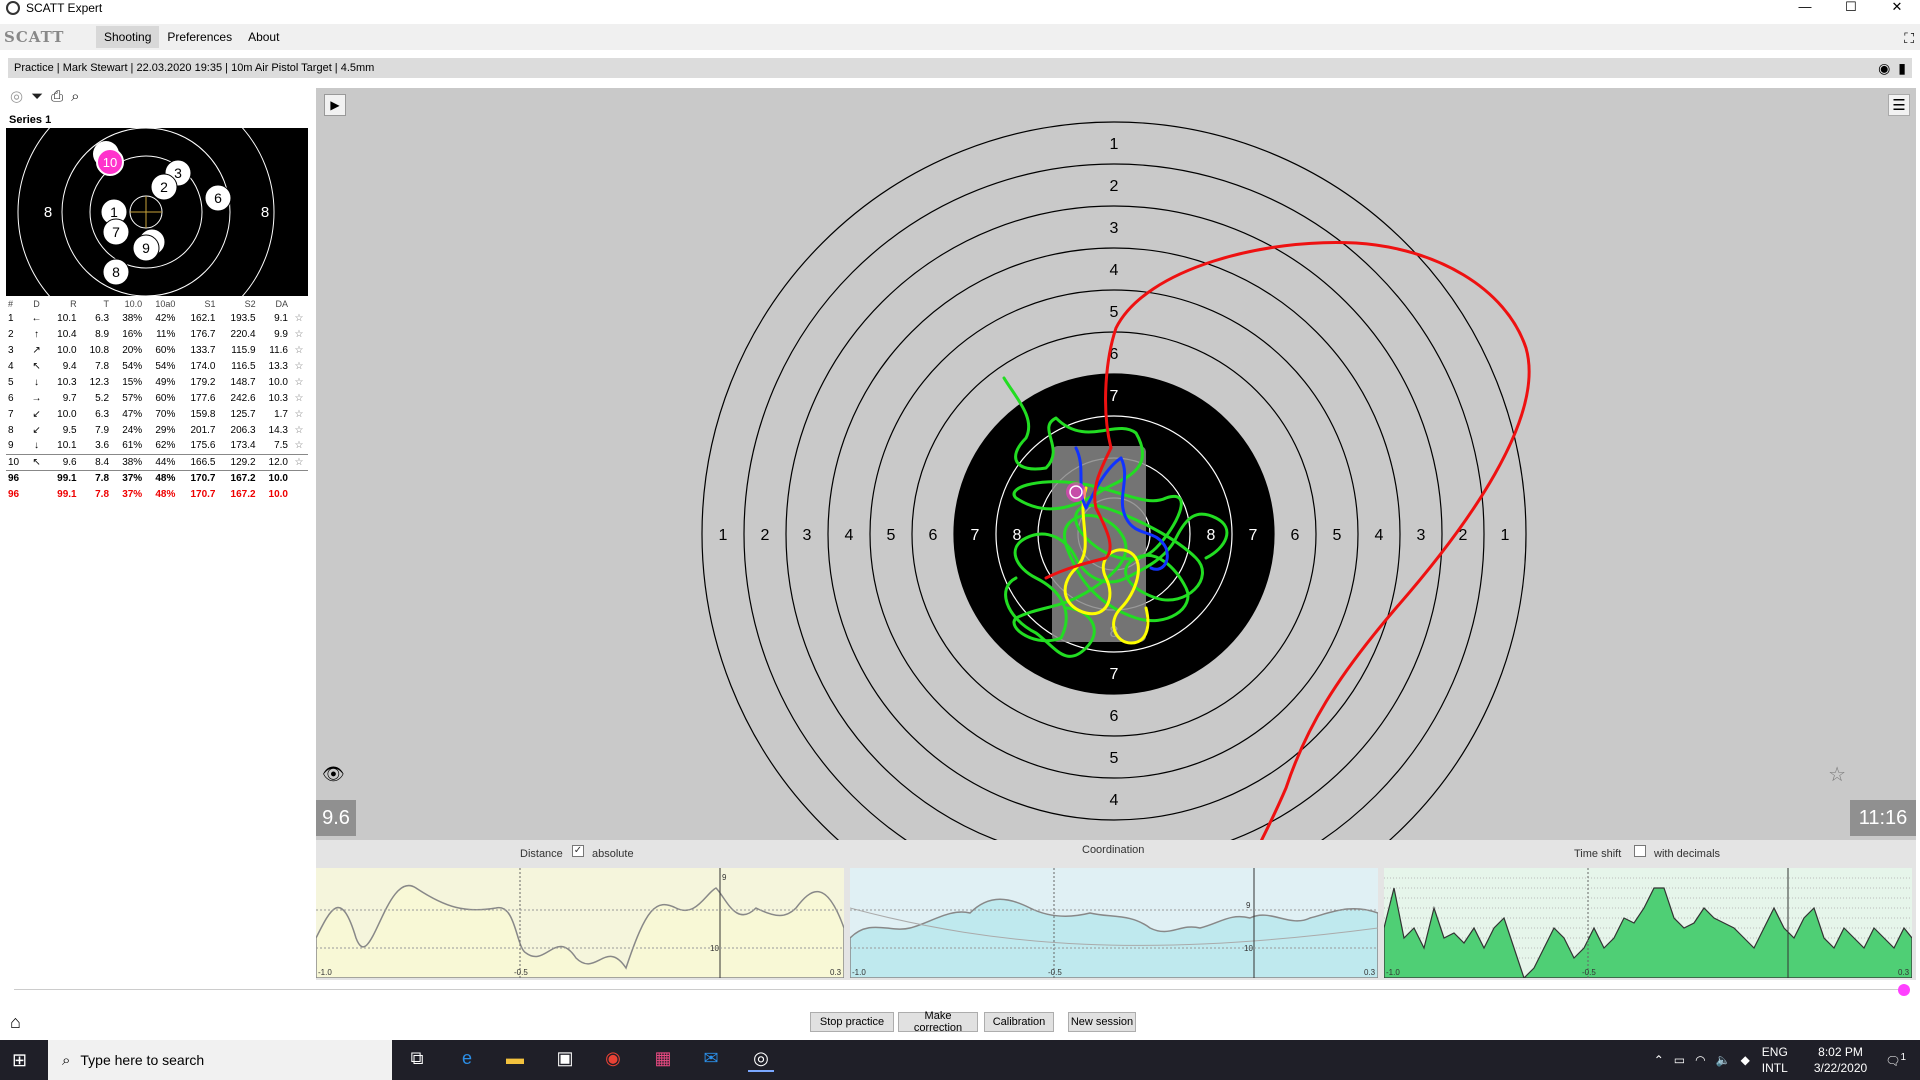  Describe the element at coordinates (1700, 1060) in the screenshot. I see `wifi-icon: ◠` at that location.